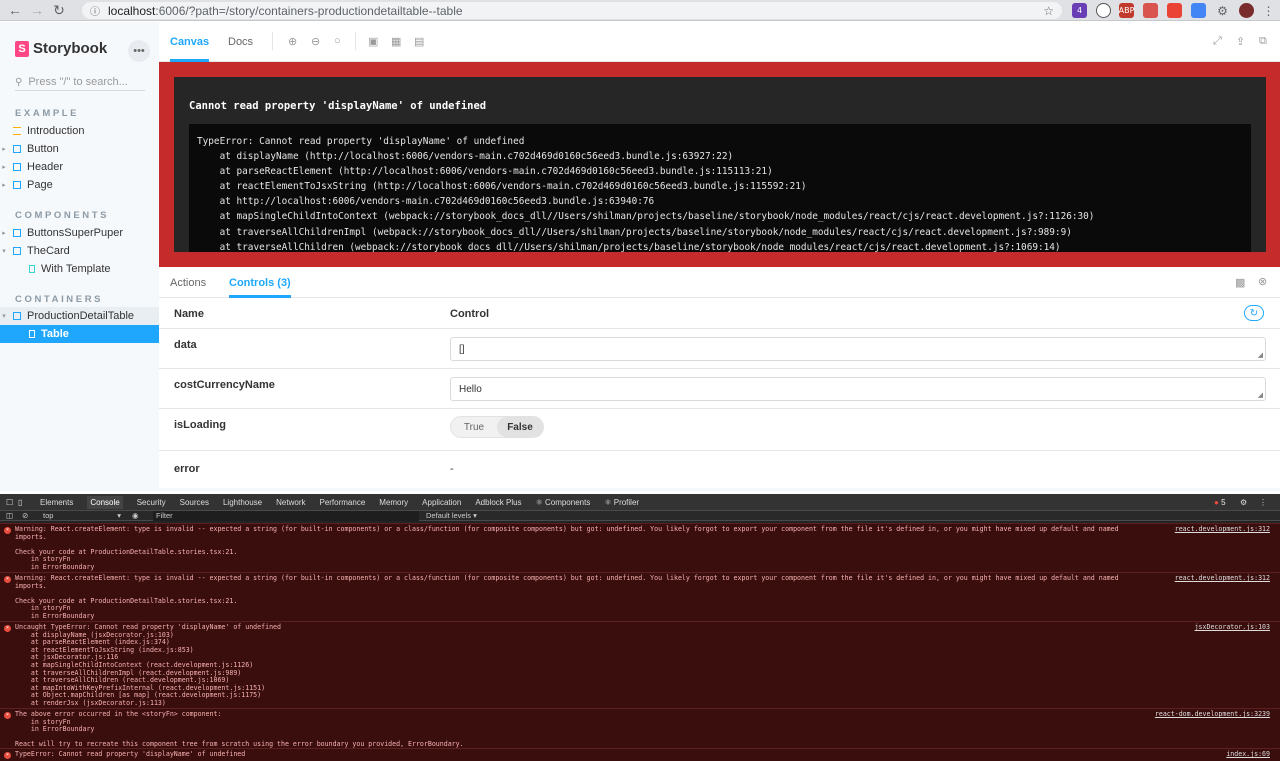  What do you see at coordinates (1103, 10) in the screenshot?
I see `extension-circle-icon` at bounding box center [1103, 10].